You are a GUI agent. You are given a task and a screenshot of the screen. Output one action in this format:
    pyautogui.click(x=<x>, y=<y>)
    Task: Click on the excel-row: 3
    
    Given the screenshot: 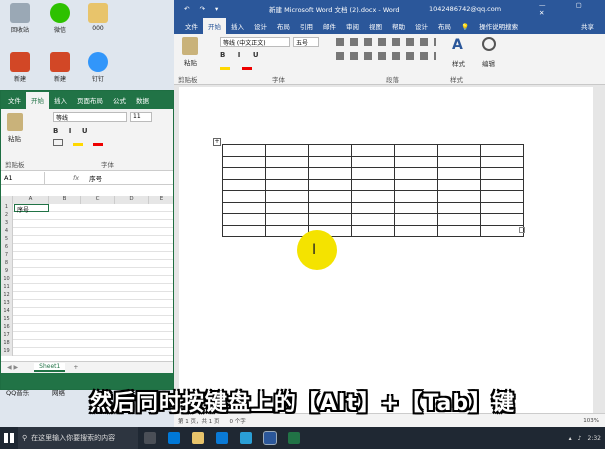 What is the action you would take?
    pyautogui.click(x=87, y=224)
    